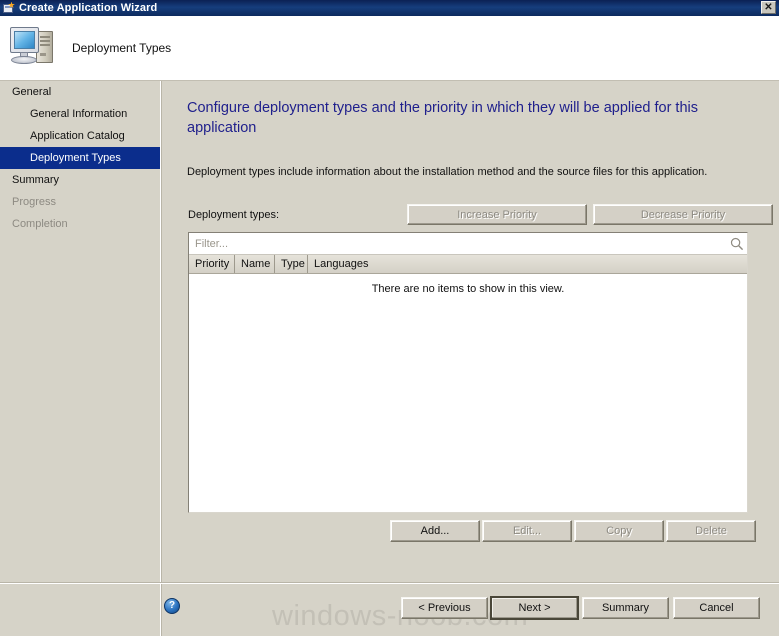 The image size is (779, 636). Describe the element at coordinates (40, 224) in the screenshot. I see `sidebar-item-completion: Completion` at that location.